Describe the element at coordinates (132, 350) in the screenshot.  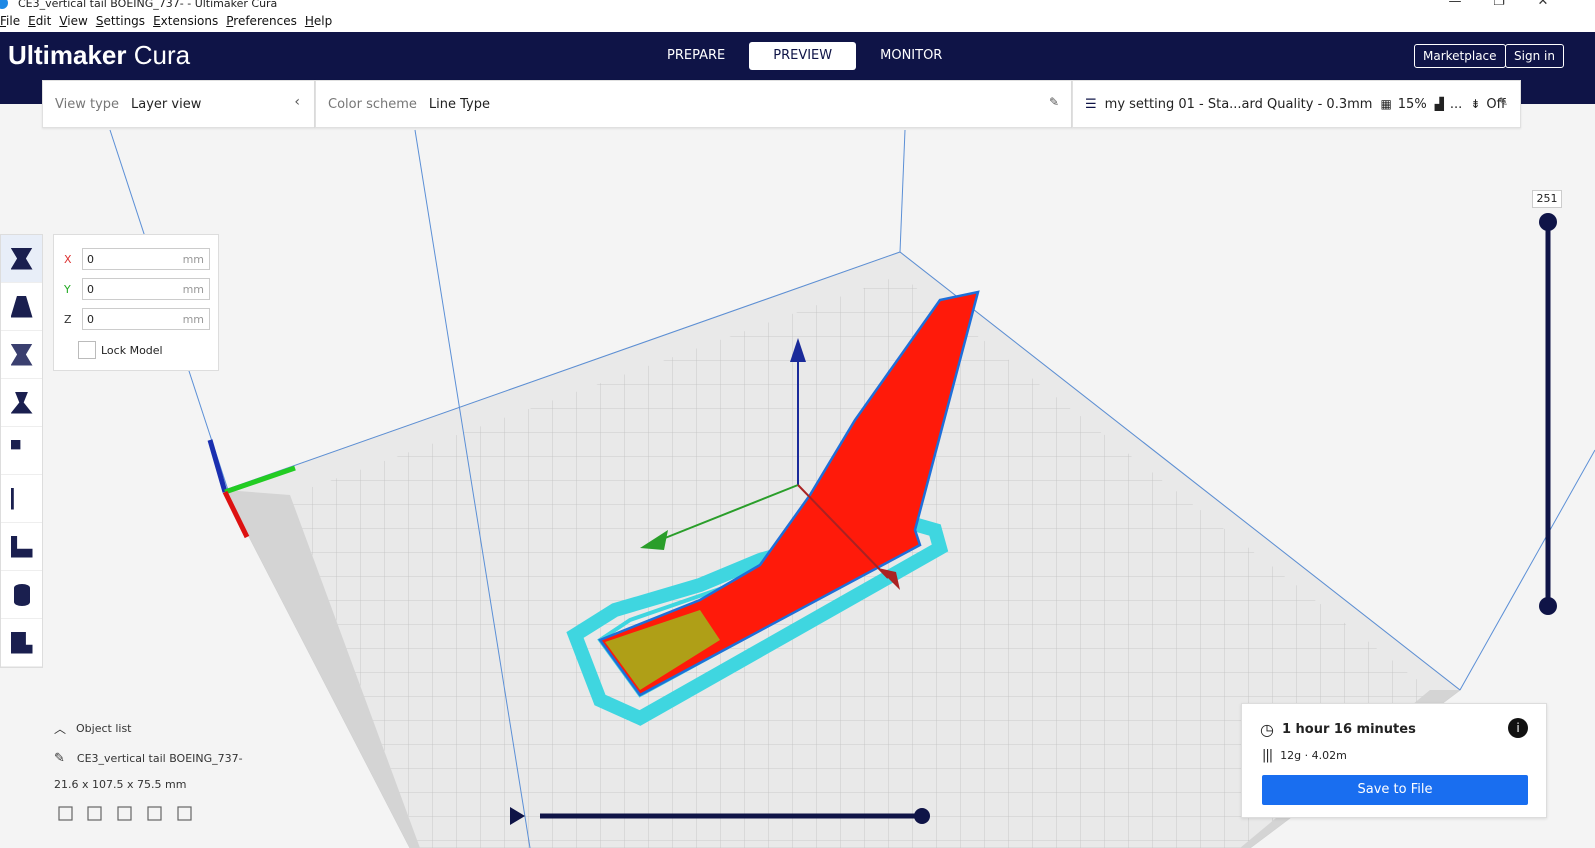
I see `lock-model-label: Lock Model` at that location.